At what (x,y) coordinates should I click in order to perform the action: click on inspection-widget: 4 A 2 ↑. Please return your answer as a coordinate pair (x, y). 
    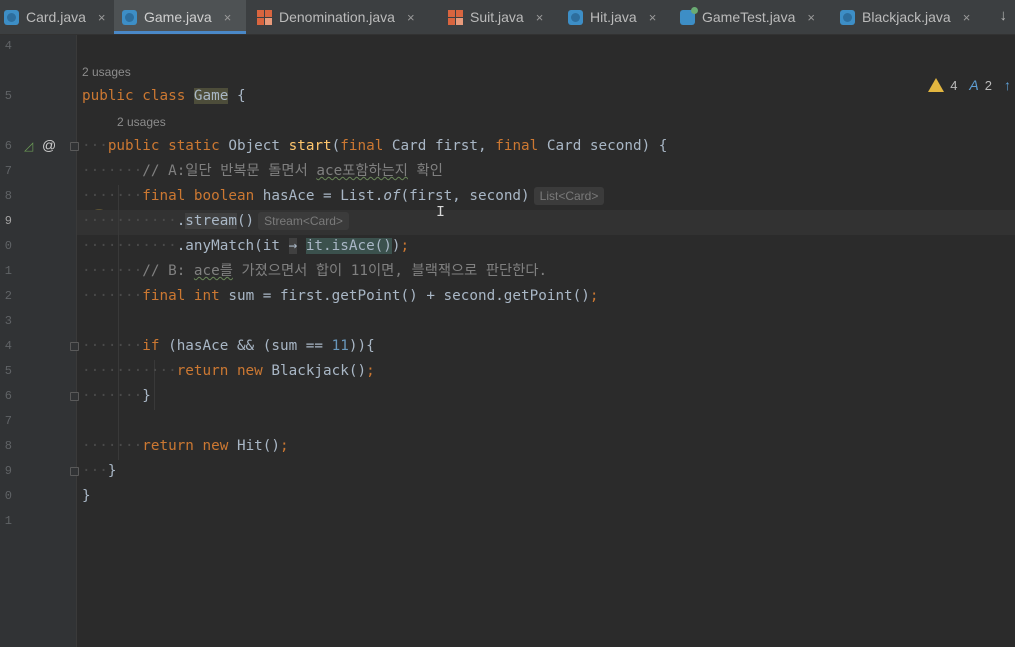
    Looking at the image, I should click on (969, 85).